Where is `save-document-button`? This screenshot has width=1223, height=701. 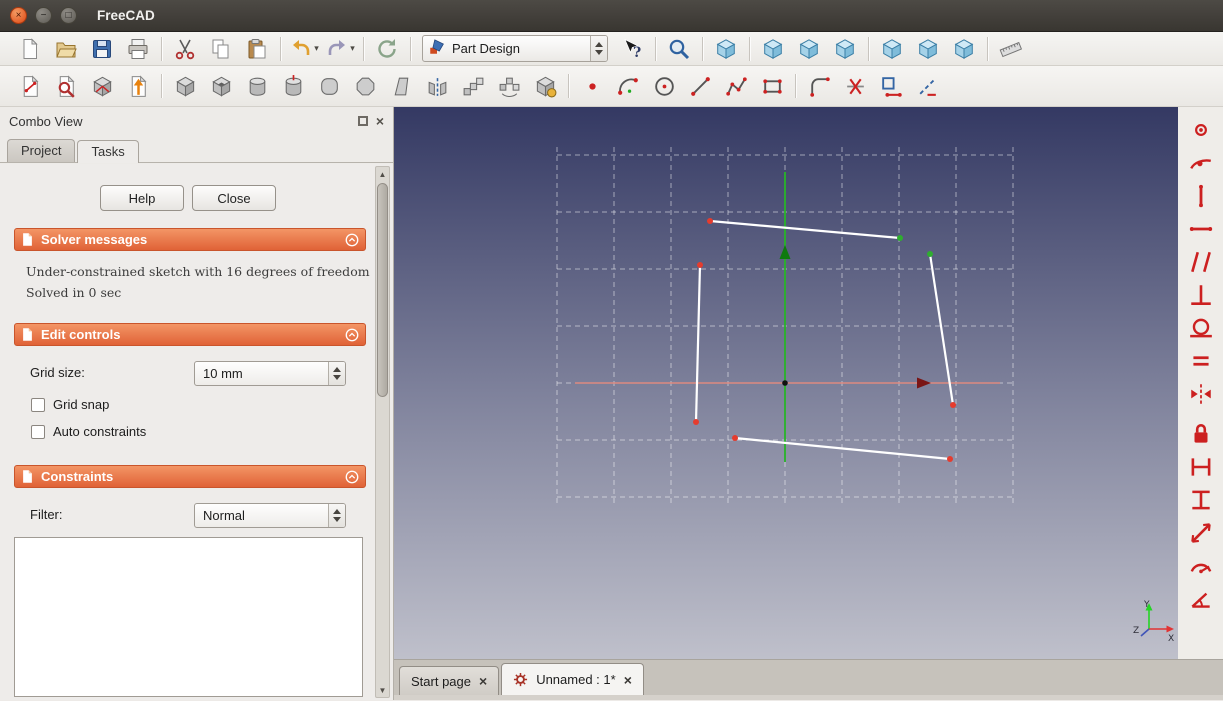 save-document-button is located at coordinates (102, 49).